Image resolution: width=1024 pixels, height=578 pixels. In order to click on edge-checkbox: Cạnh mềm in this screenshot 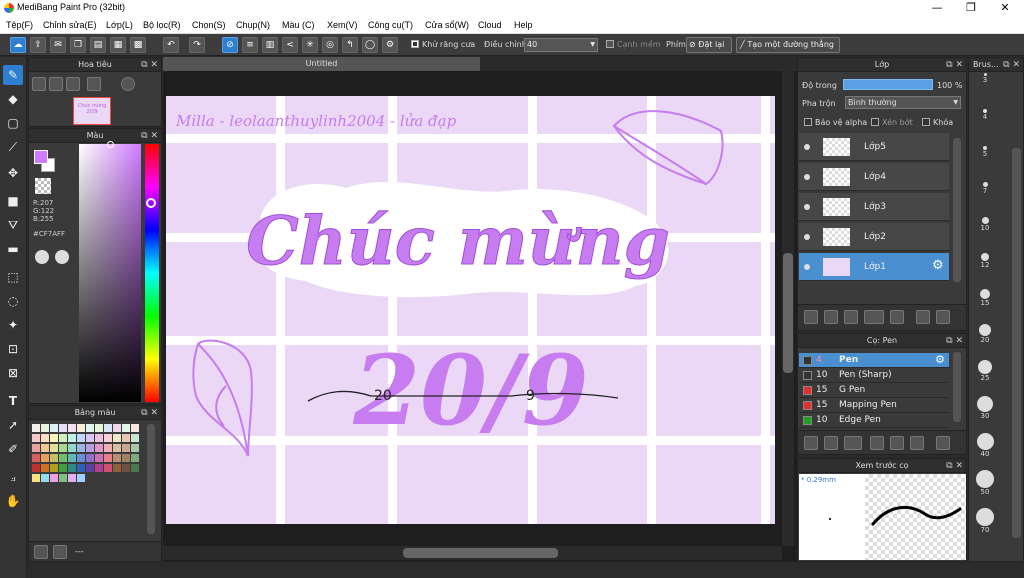, I will do `click(633, 44)`.